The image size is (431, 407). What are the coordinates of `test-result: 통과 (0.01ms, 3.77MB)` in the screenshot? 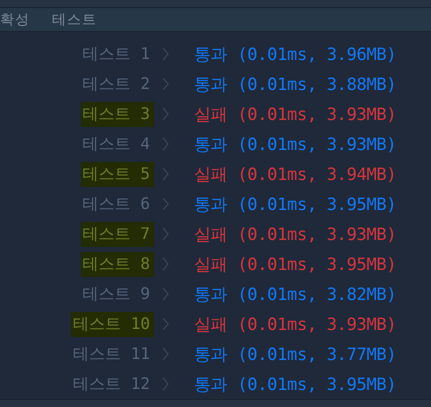 It's located at (295, 355).